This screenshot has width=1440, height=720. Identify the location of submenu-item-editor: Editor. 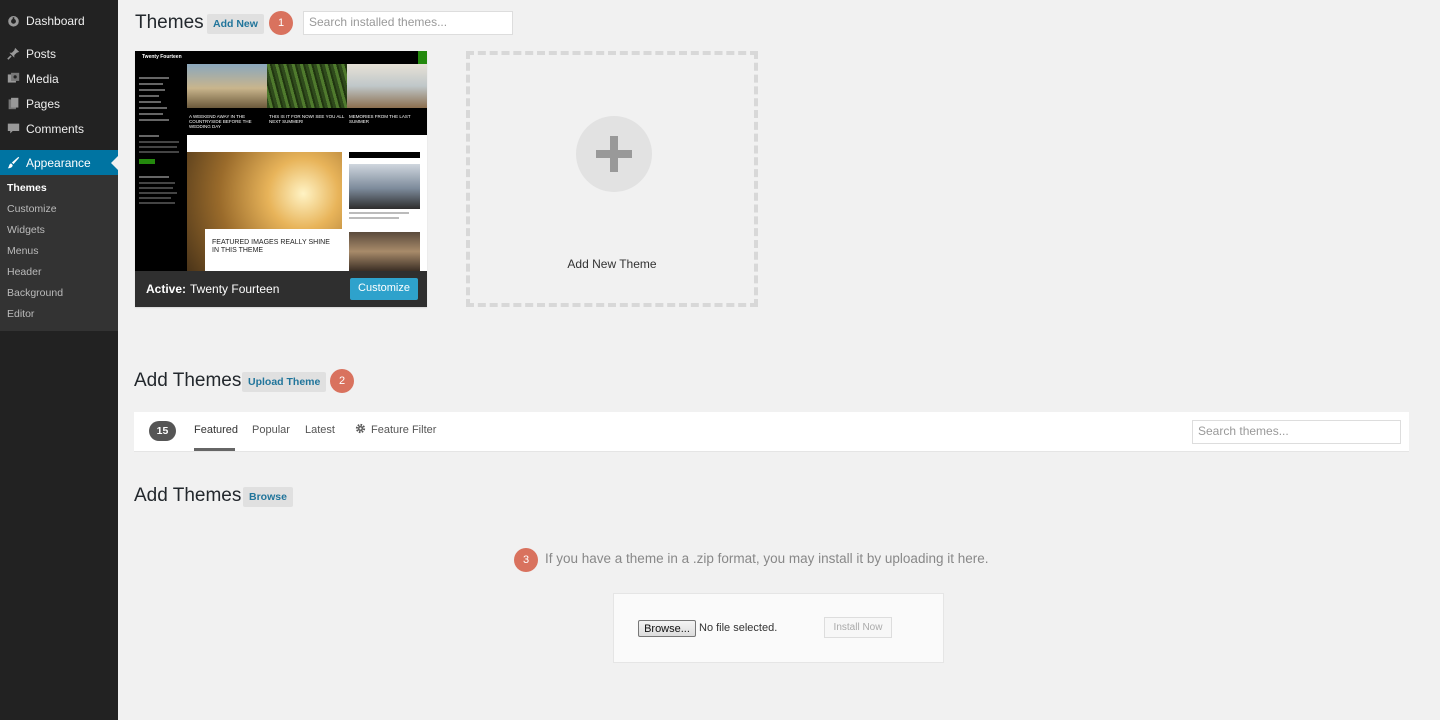
(59, 314).